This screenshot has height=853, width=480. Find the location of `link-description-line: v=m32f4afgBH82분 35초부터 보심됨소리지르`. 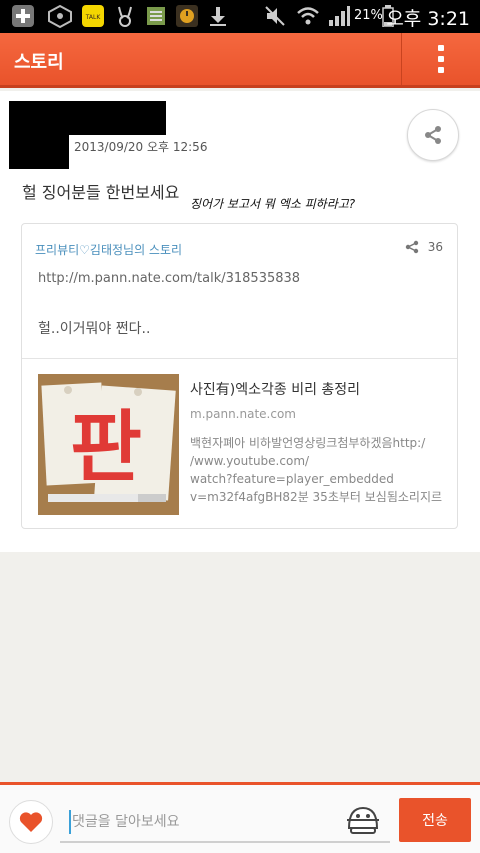

link-description-line: v=m32f4afgBH82분 35초부터 보심됨소리지르 is located at coordinates (316, 497).